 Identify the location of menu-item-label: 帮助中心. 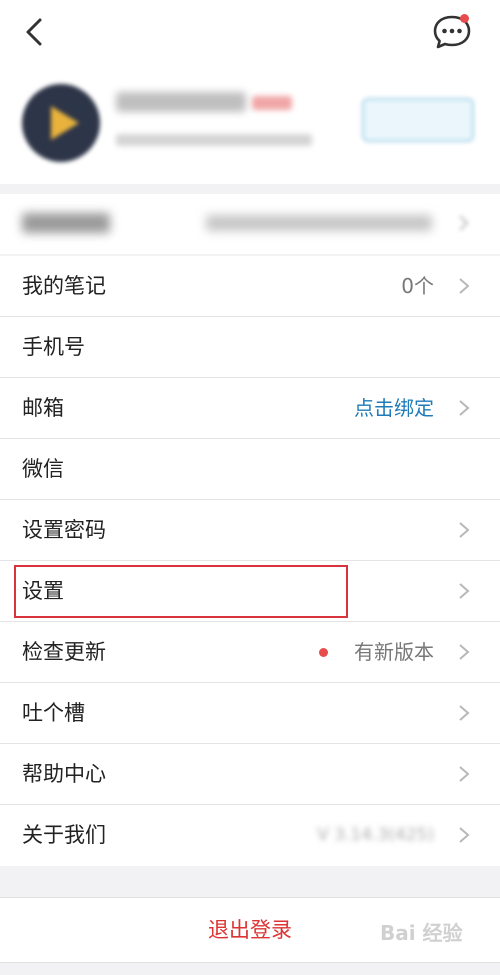
(64, 774).